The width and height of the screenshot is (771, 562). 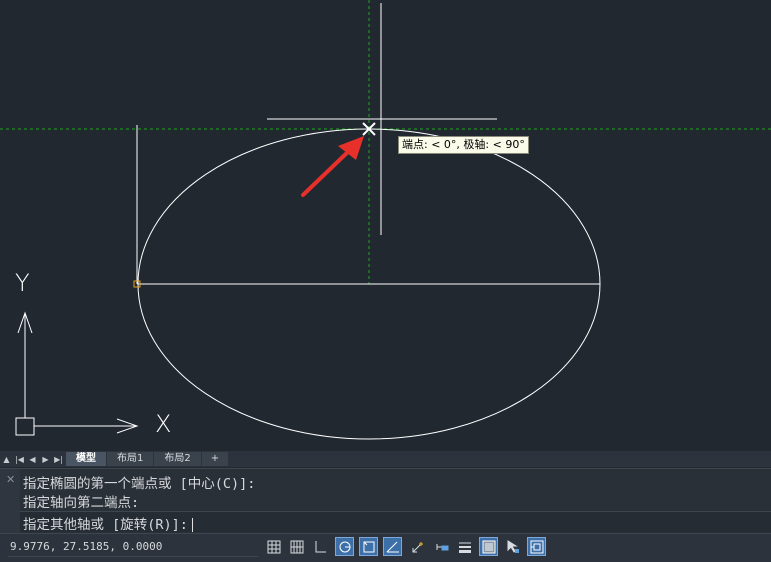 I want to click on text-caret, so click(x=192, y=525).